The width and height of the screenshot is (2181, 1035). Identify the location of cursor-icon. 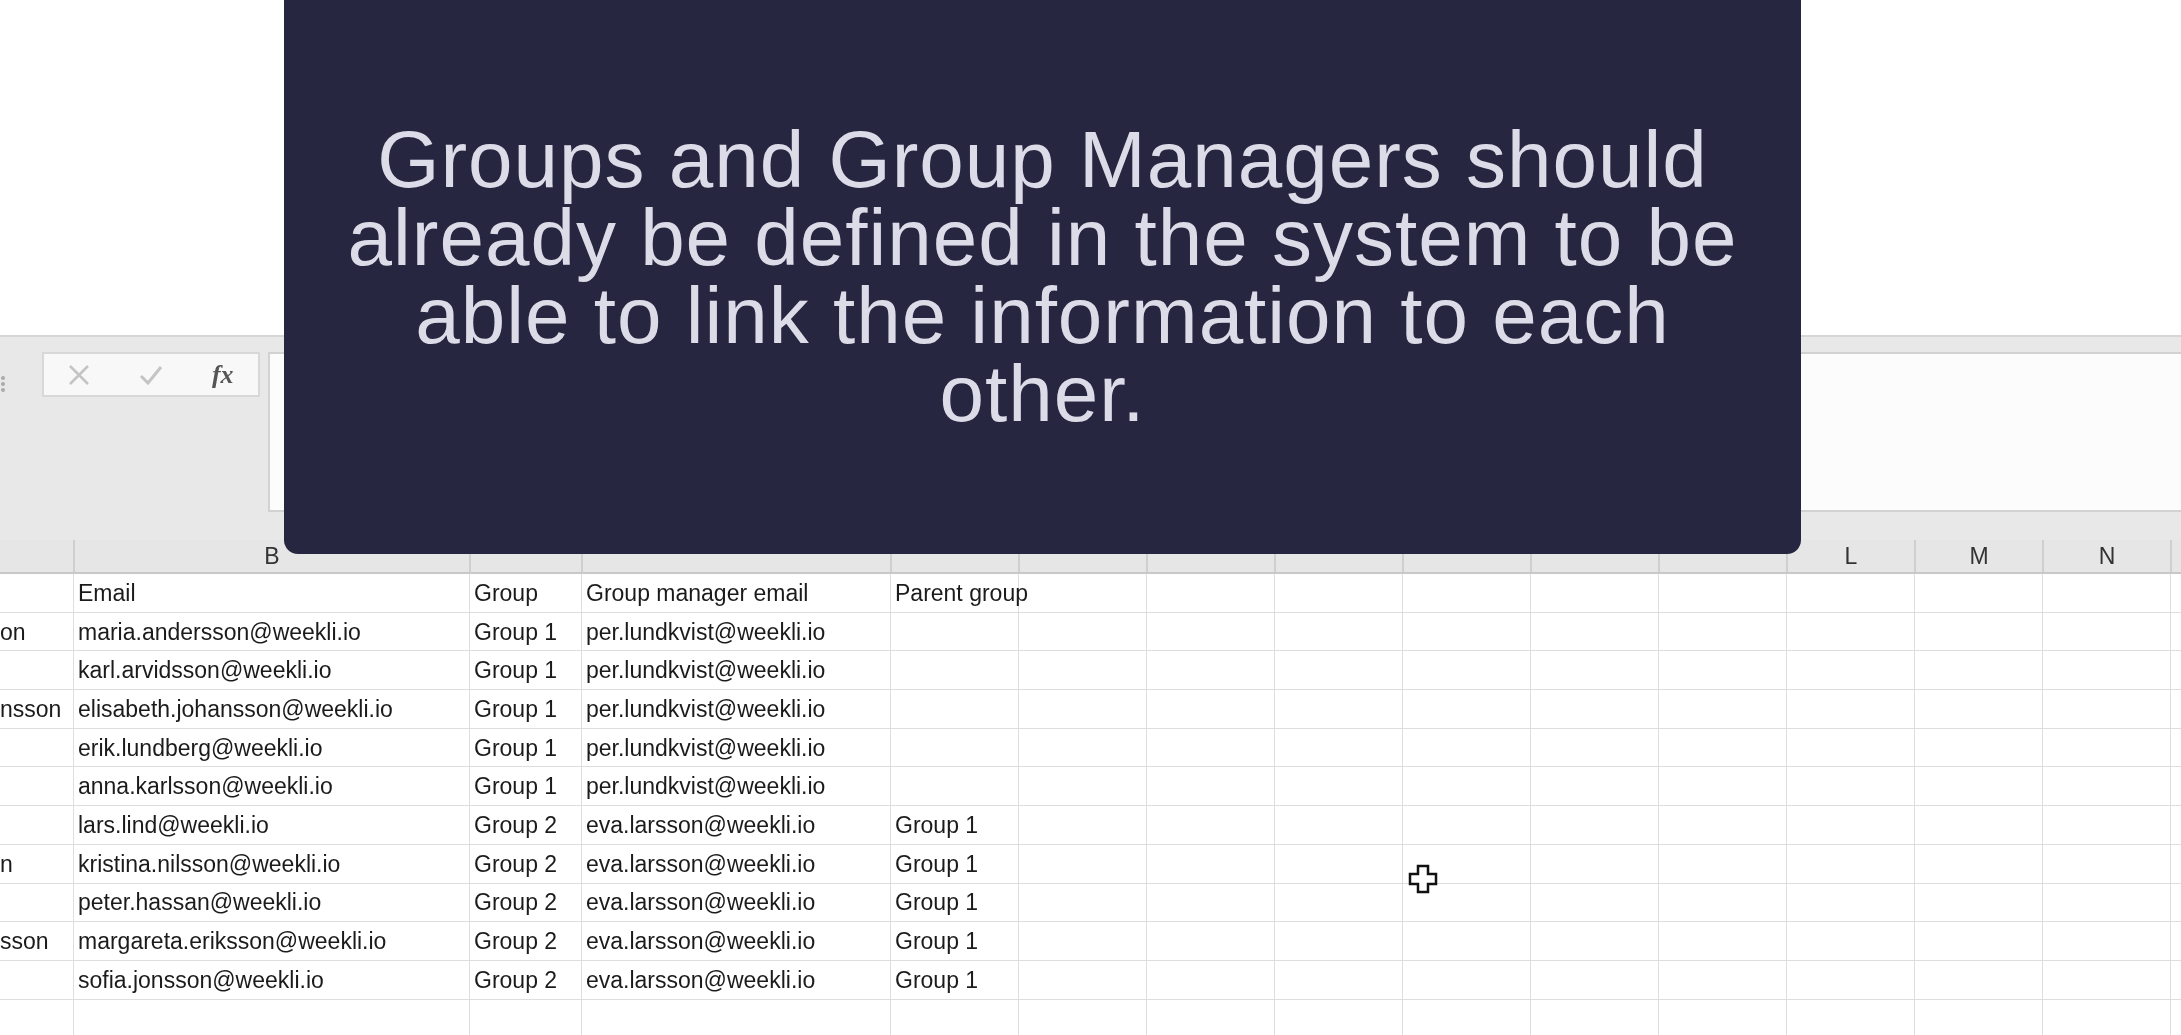
(1423, 879).